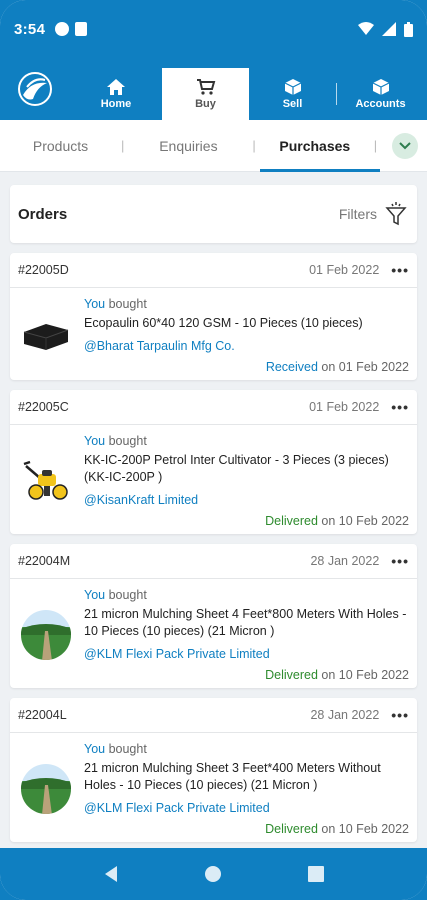  Describe the element at coordinates (366, 28) in the screenshot. I see `wifi-icon` at that location.